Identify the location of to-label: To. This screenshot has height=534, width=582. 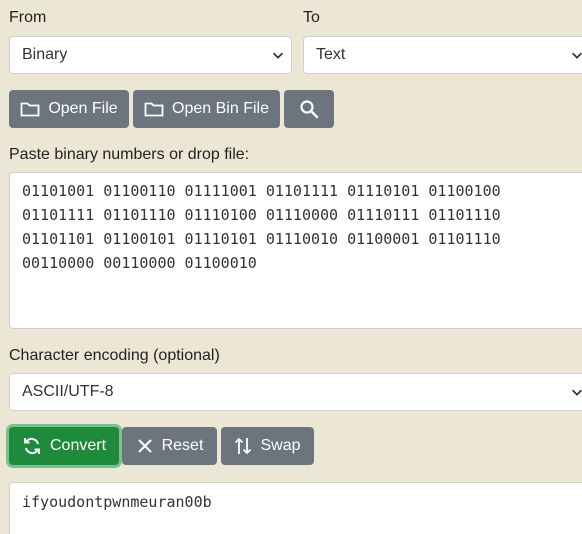
(311, 17).